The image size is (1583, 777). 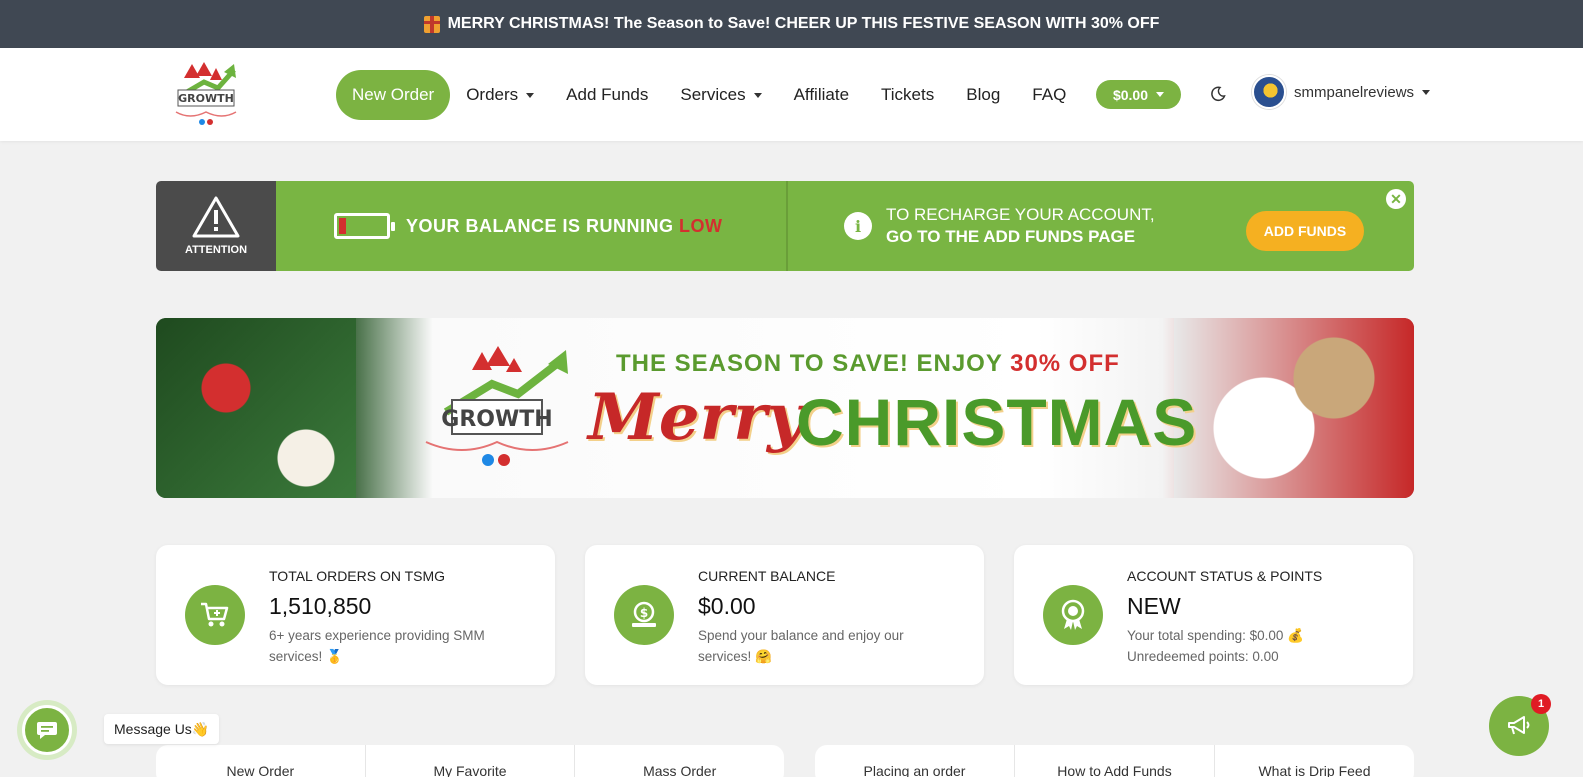 What do you see at coordinates (492, 94) in the screenshot?
I see `nav-orders-label: Orders` at bounding box center [492, 94].